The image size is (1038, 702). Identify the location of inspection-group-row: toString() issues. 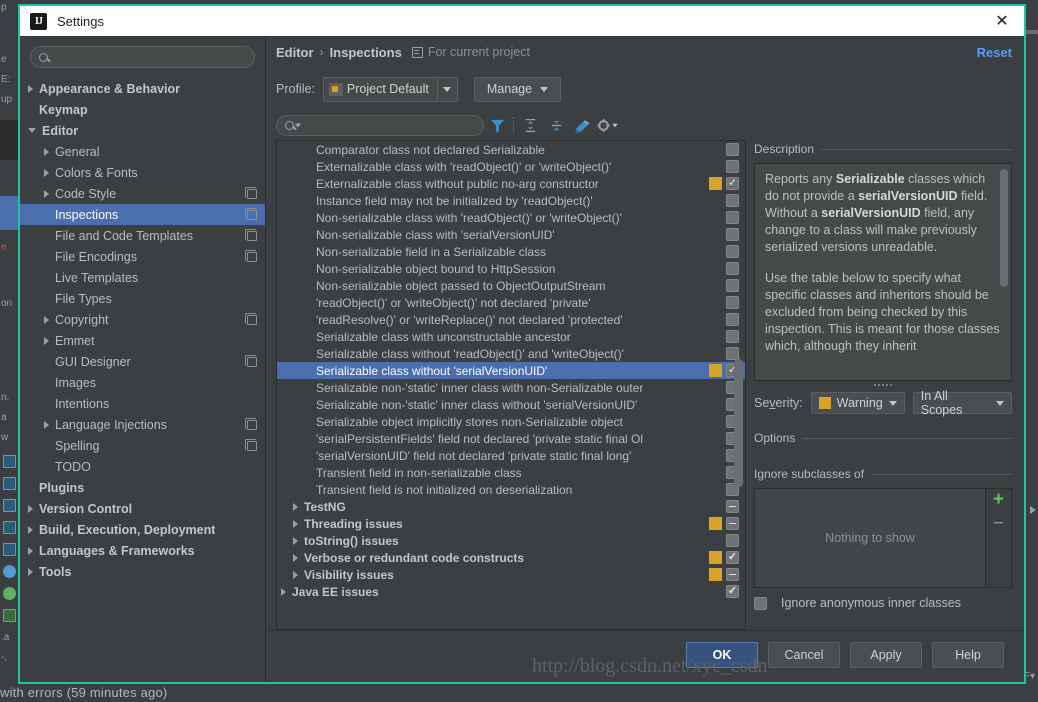
(511, 540).